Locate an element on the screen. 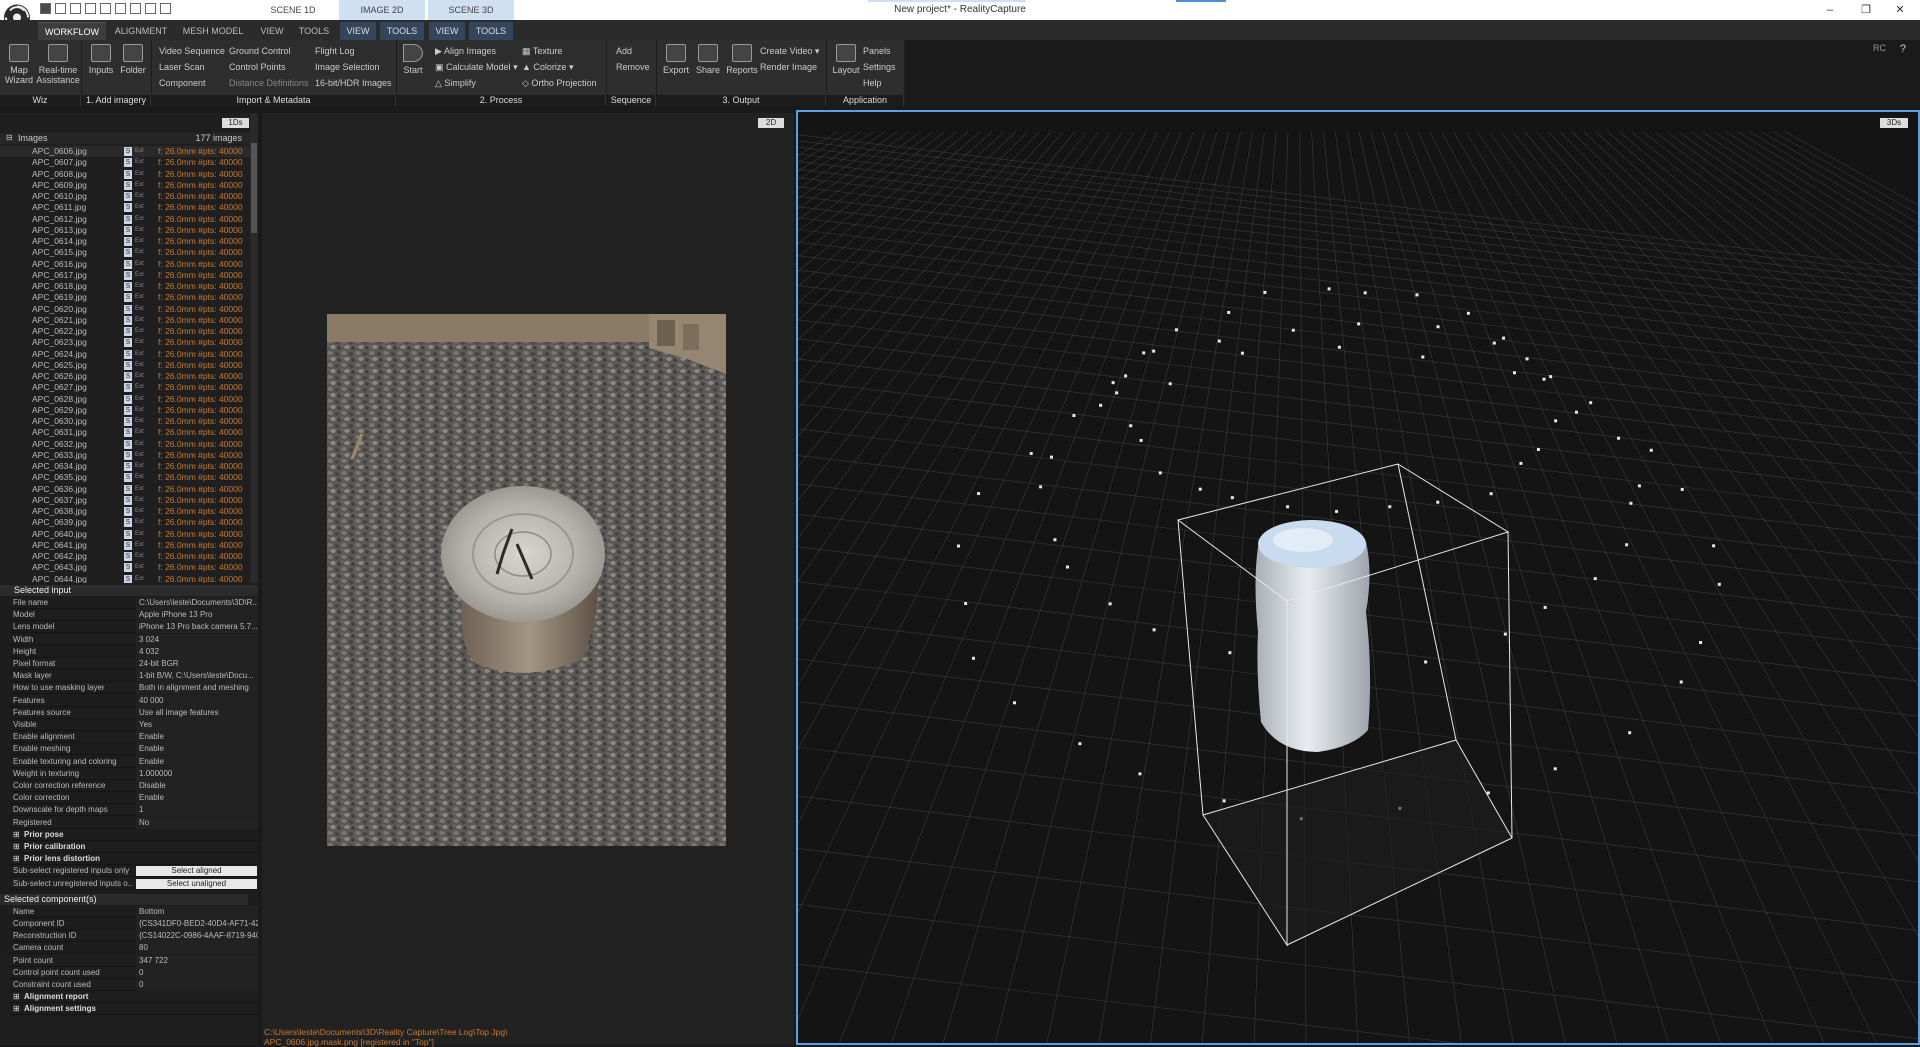 This screenshot has width=1920, height=1047. property-row: Color correction reference Disable is located at coordinates (134, 786).